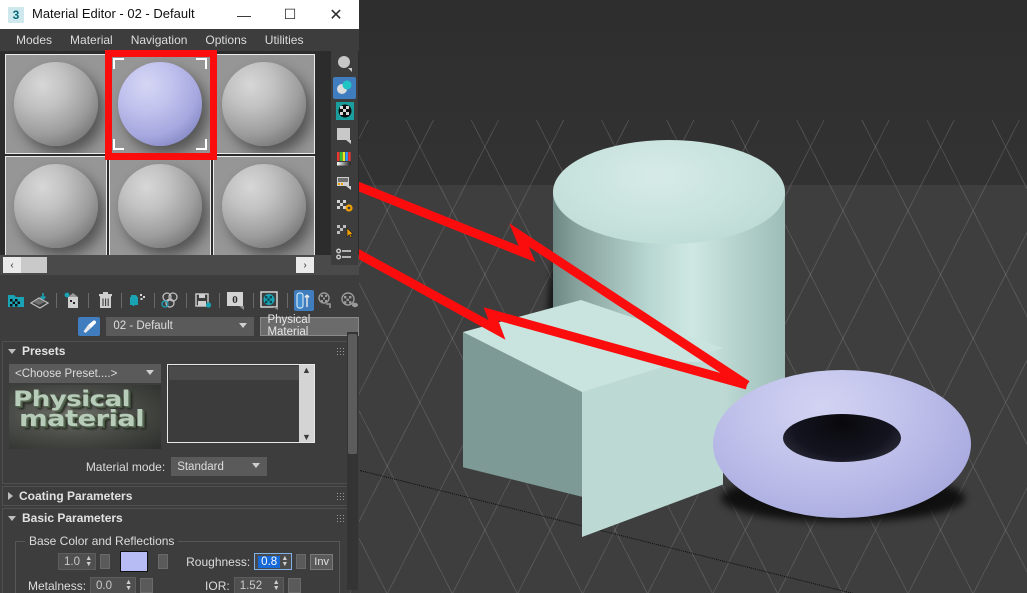 The height and width of the screenshot is (593, 1027). Describe the element at coordinates (134, 561) in the screenshot. I see `base-color-swatch` at that location.